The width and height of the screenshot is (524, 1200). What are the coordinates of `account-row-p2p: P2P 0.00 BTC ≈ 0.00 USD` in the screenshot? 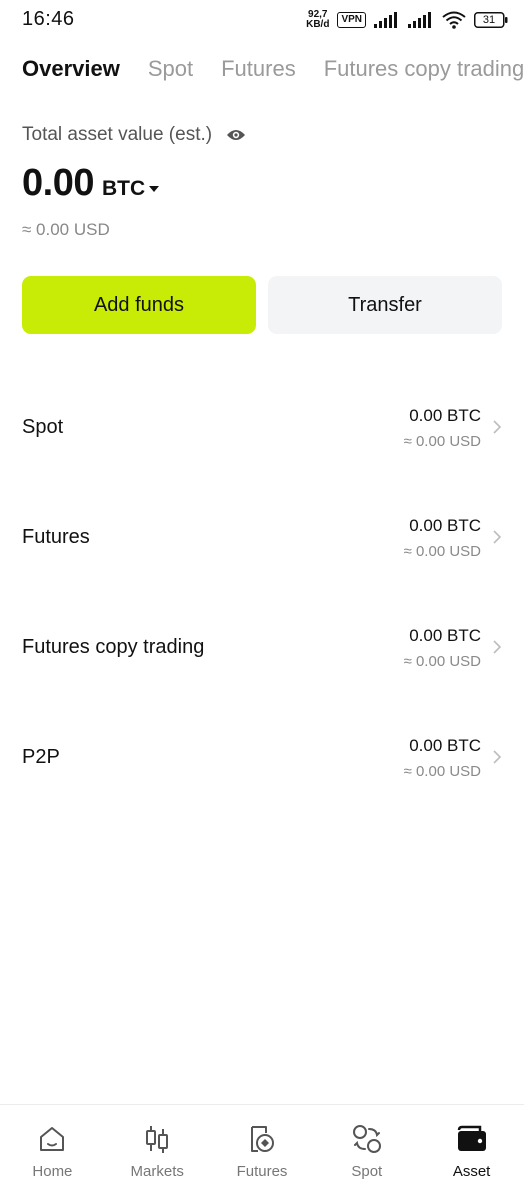 It's located at (262, 757).